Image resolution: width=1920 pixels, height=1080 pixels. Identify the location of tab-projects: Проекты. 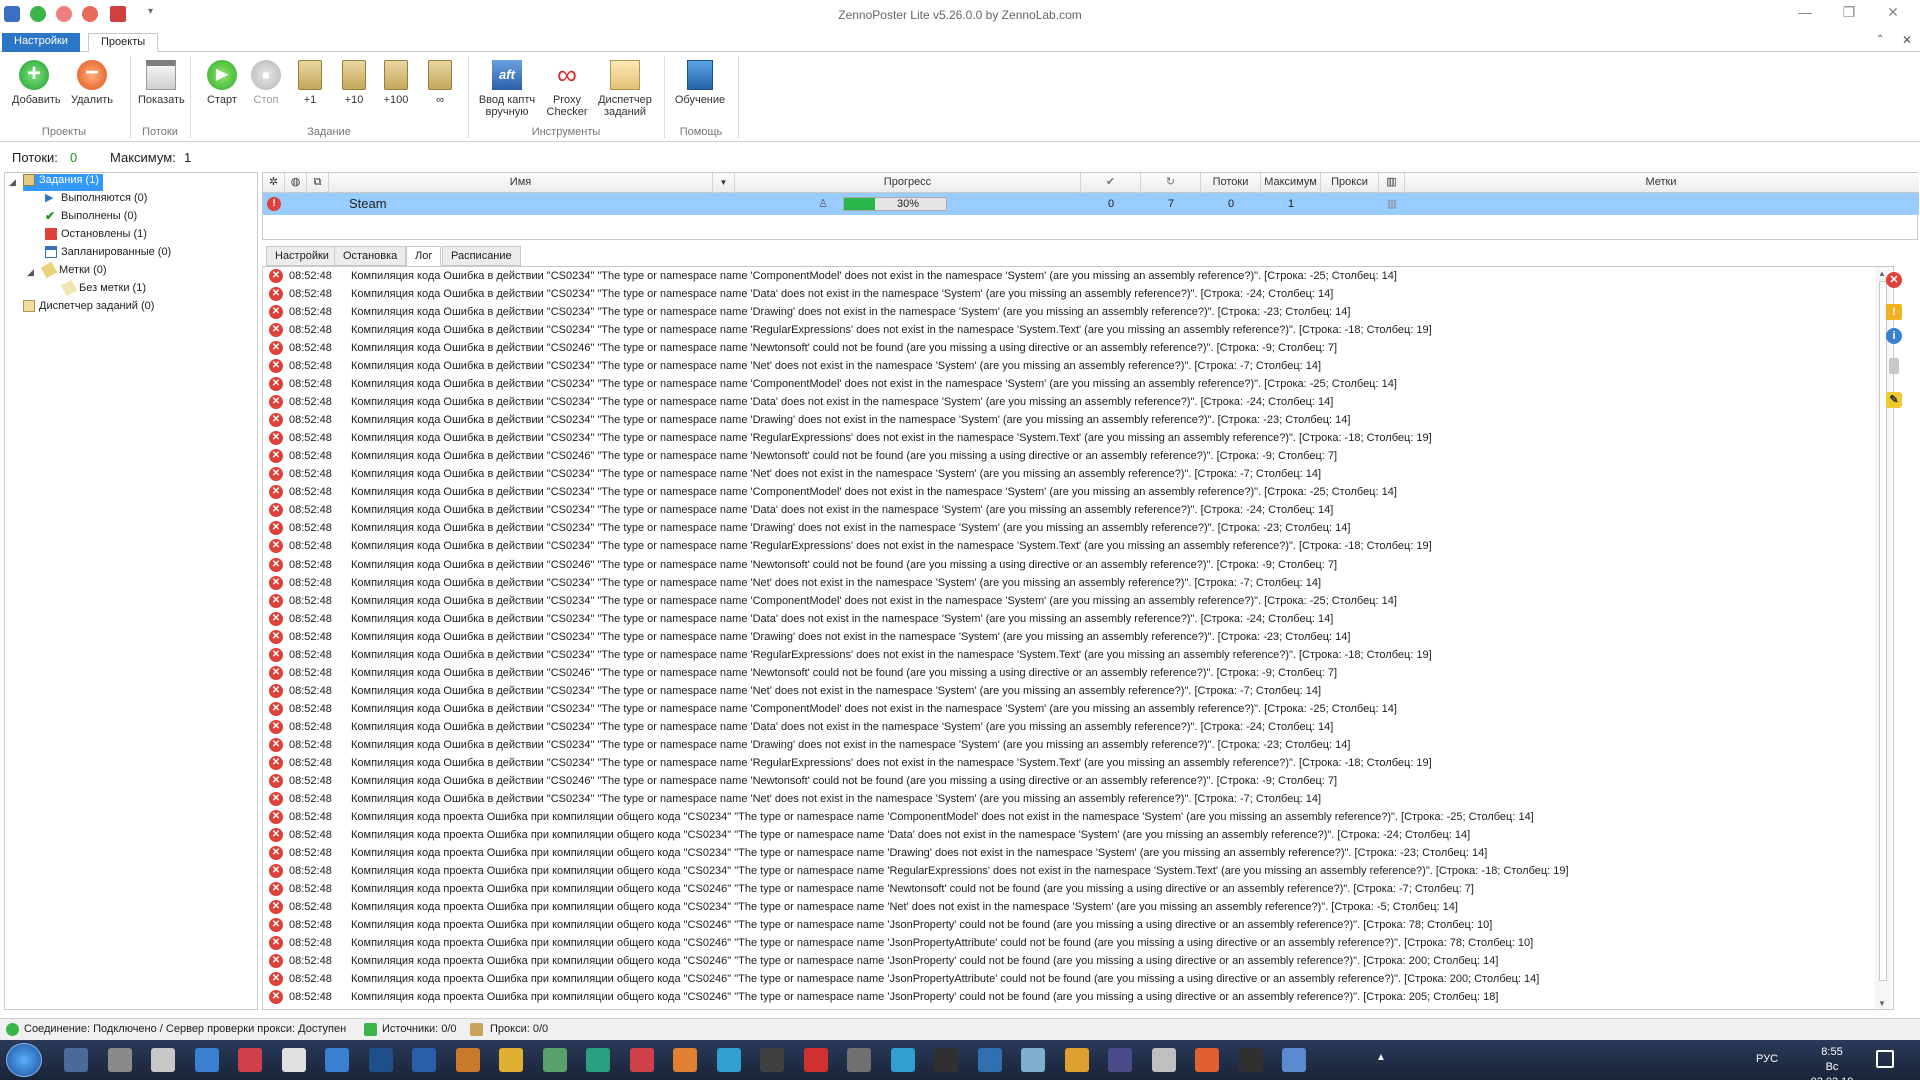
(123, 42).